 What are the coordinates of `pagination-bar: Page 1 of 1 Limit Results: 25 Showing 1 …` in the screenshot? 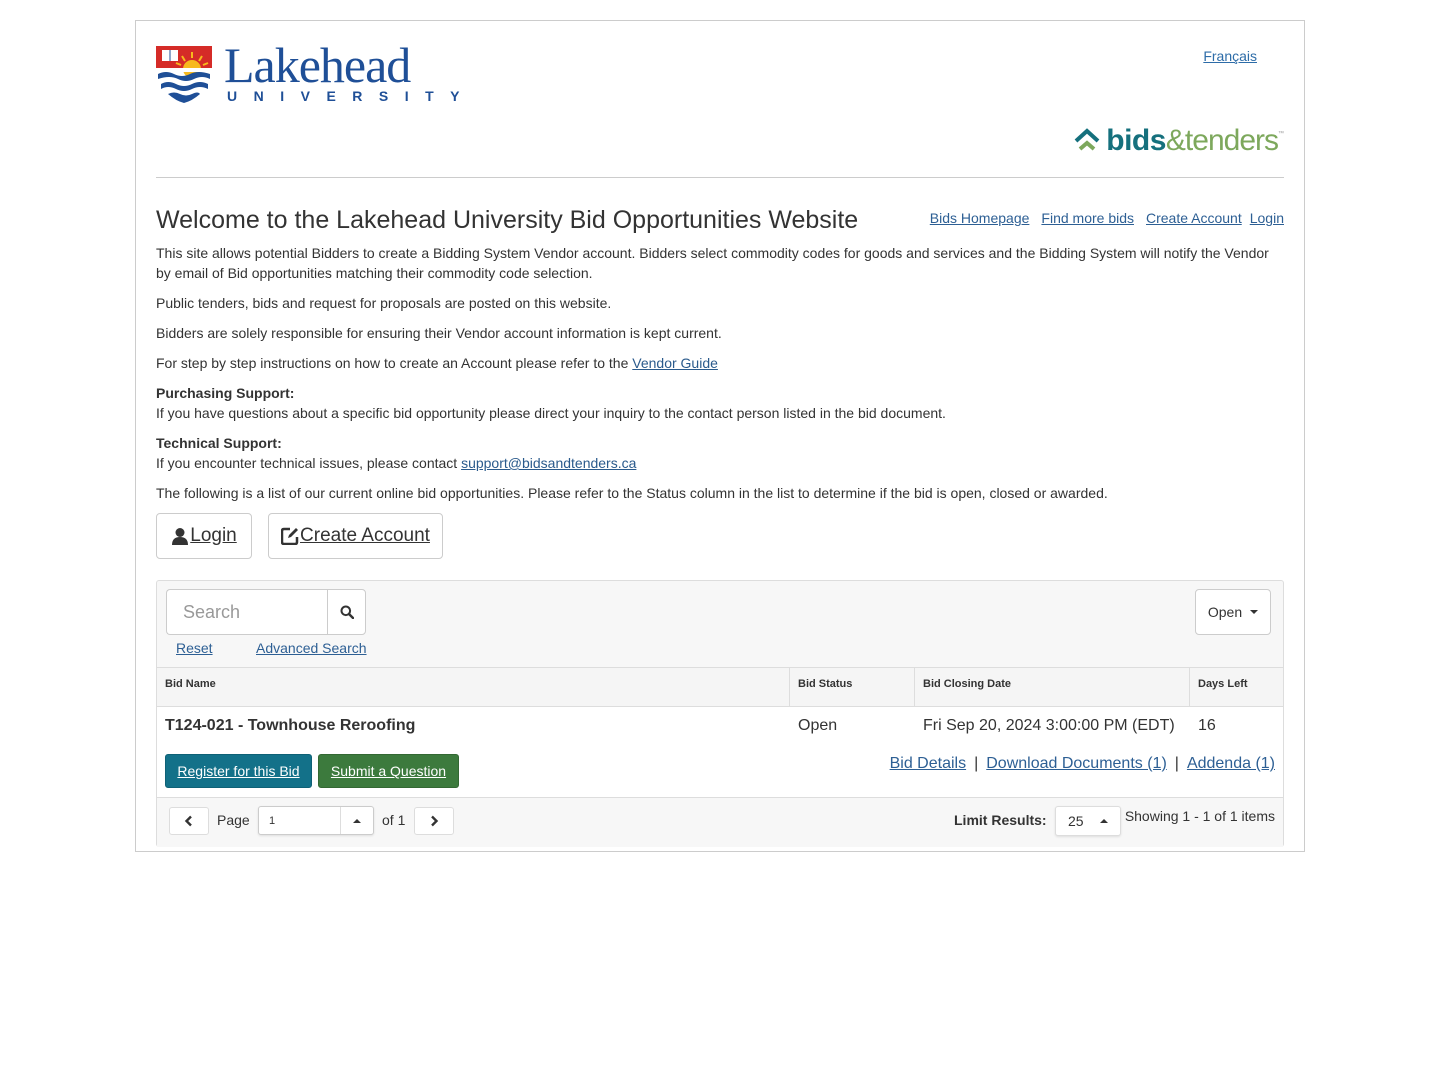 It's located at (720, 822).